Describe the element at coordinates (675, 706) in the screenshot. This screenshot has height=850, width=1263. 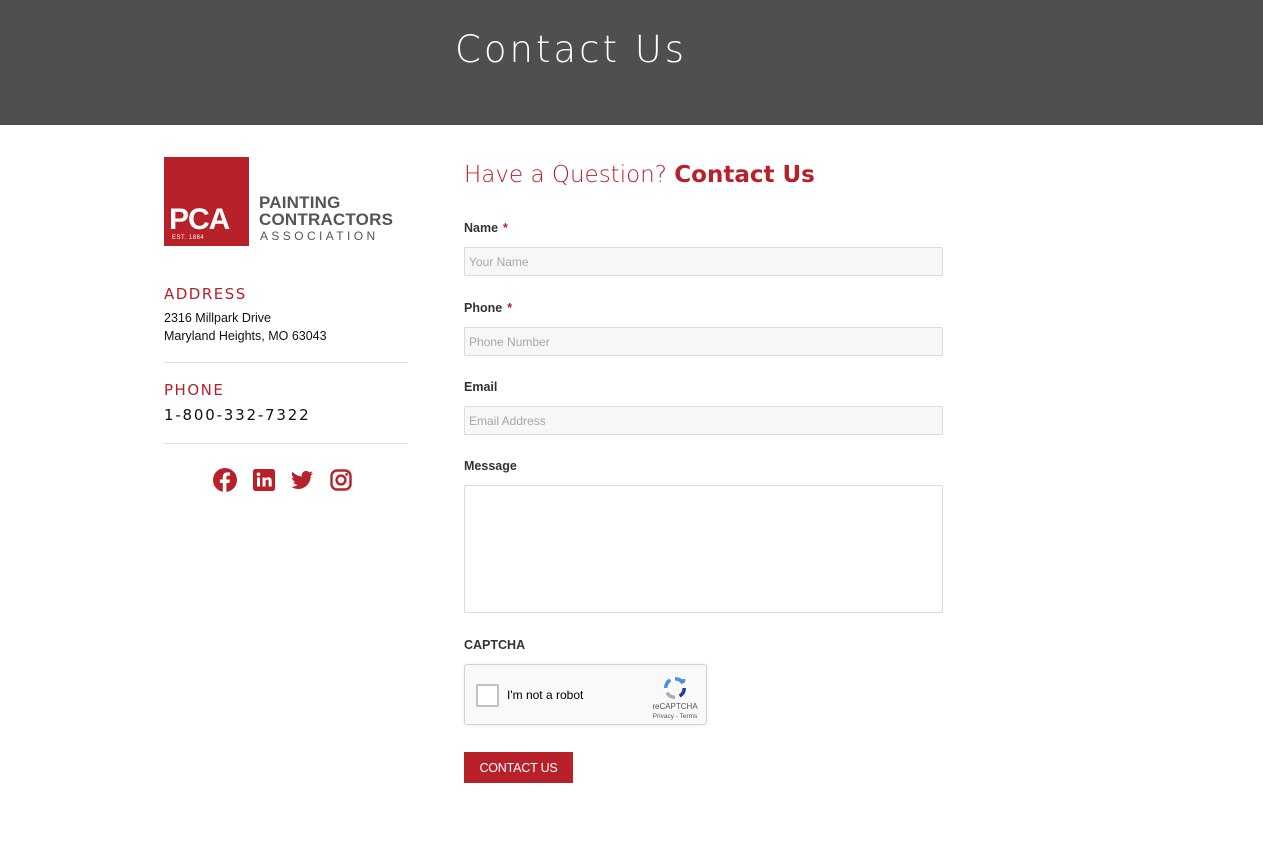
I see `recaptcha-brand: reCAPTCHA` at that location.